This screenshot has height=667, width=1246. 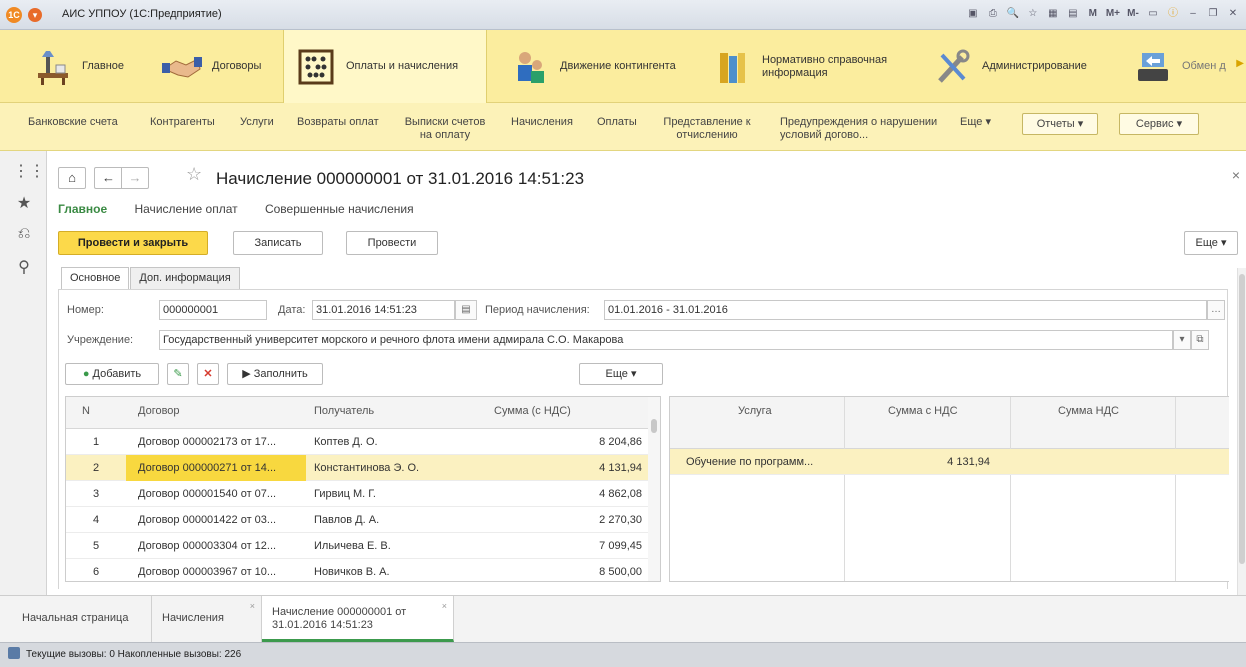 I want to click on tab-additional-info: Доп. информация, so click(x=185, y=278).